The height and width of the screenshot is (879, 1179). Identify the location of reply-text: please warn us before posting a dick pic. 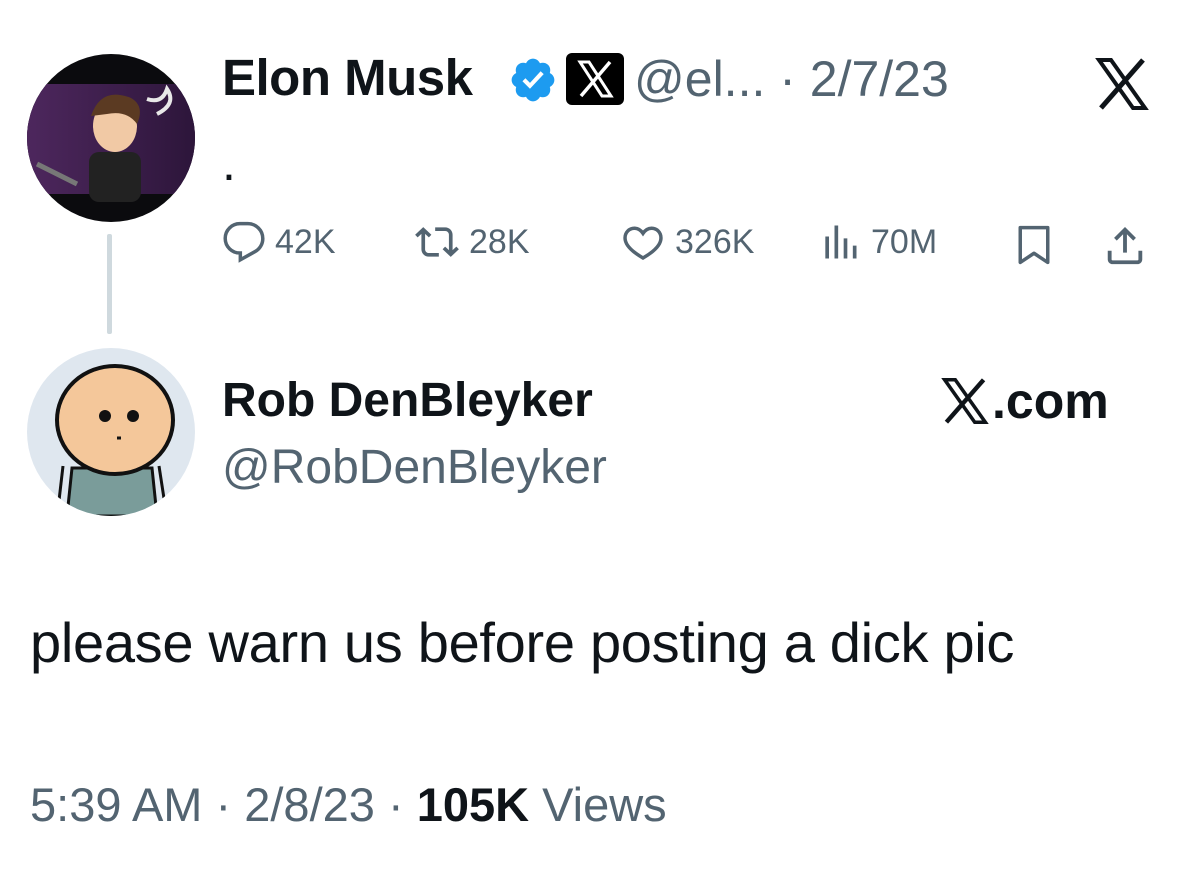
(522, 642).